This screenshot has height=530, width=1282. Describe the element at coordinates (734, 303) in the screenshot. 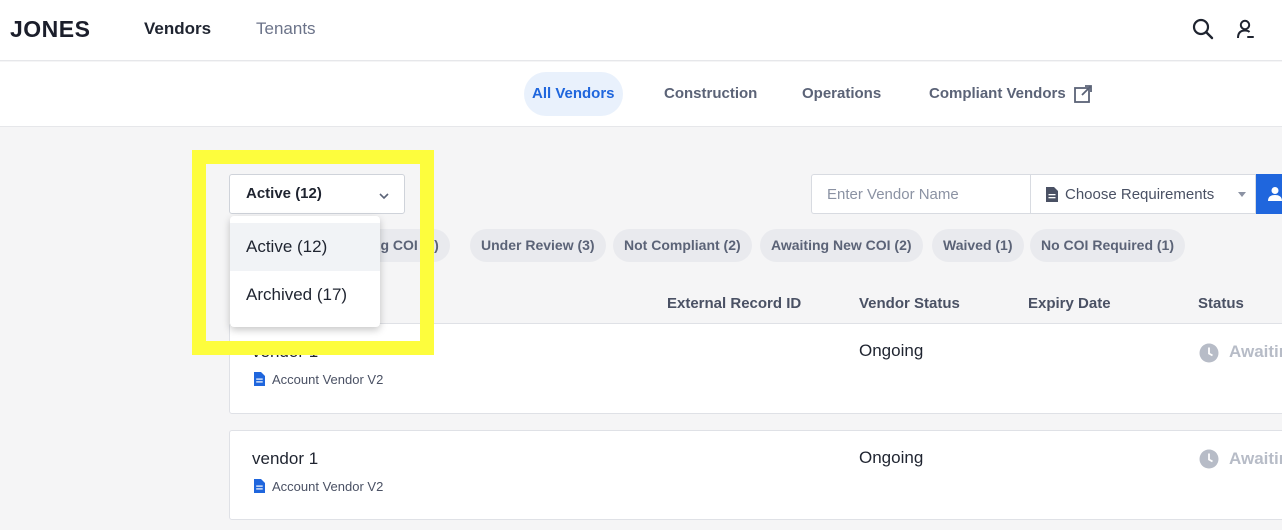

I see `column-external-record-id: External Record ID` at that location.